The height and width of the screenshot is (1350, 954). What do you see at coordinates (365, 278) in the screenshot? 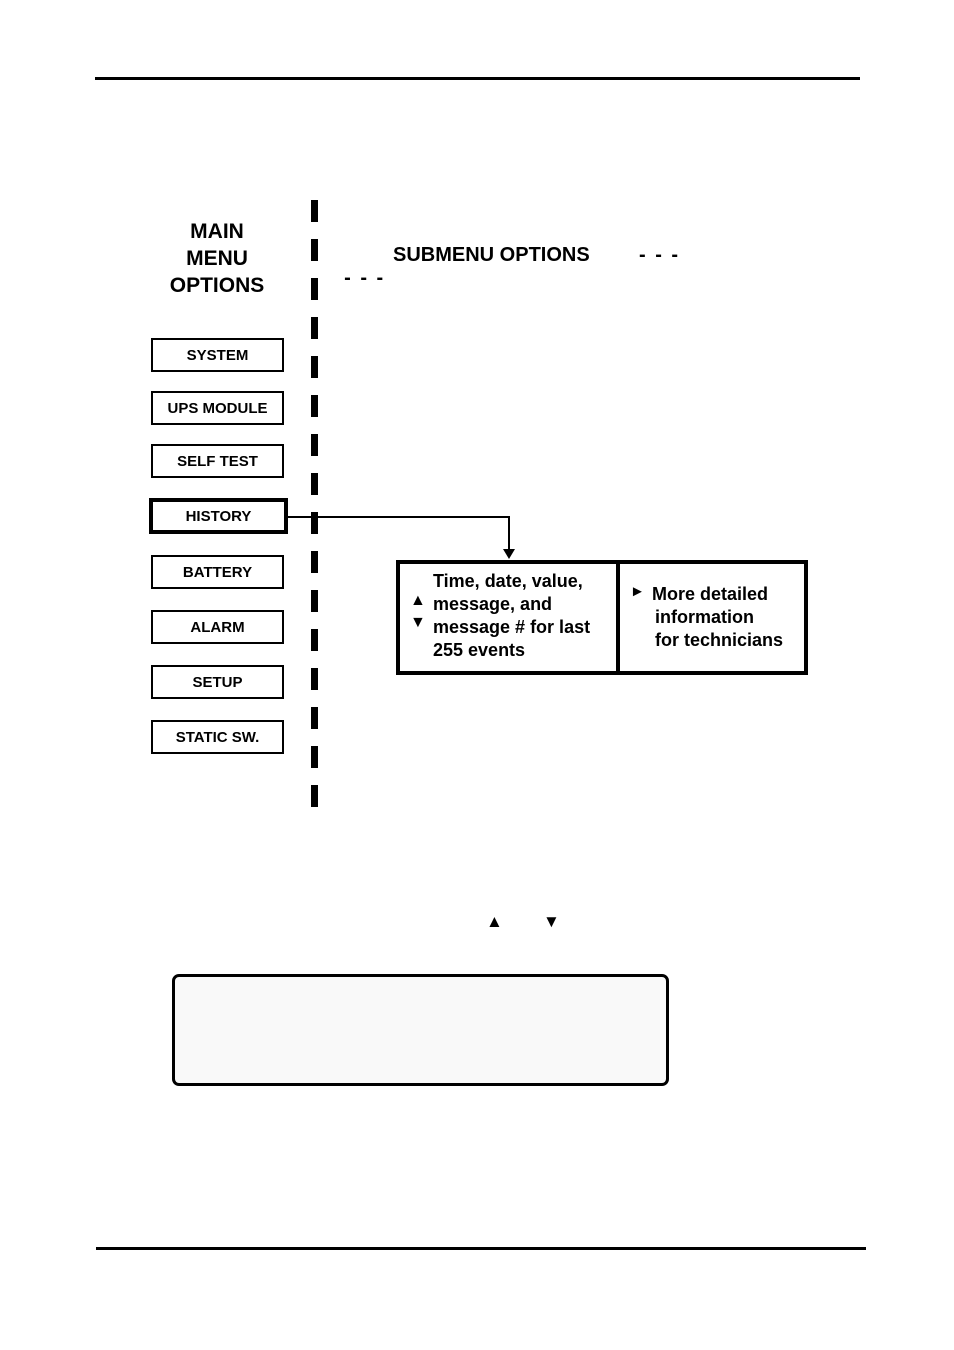
I see `submenu-heading-dashes-left: - - -` at bounding box center [365, 278].